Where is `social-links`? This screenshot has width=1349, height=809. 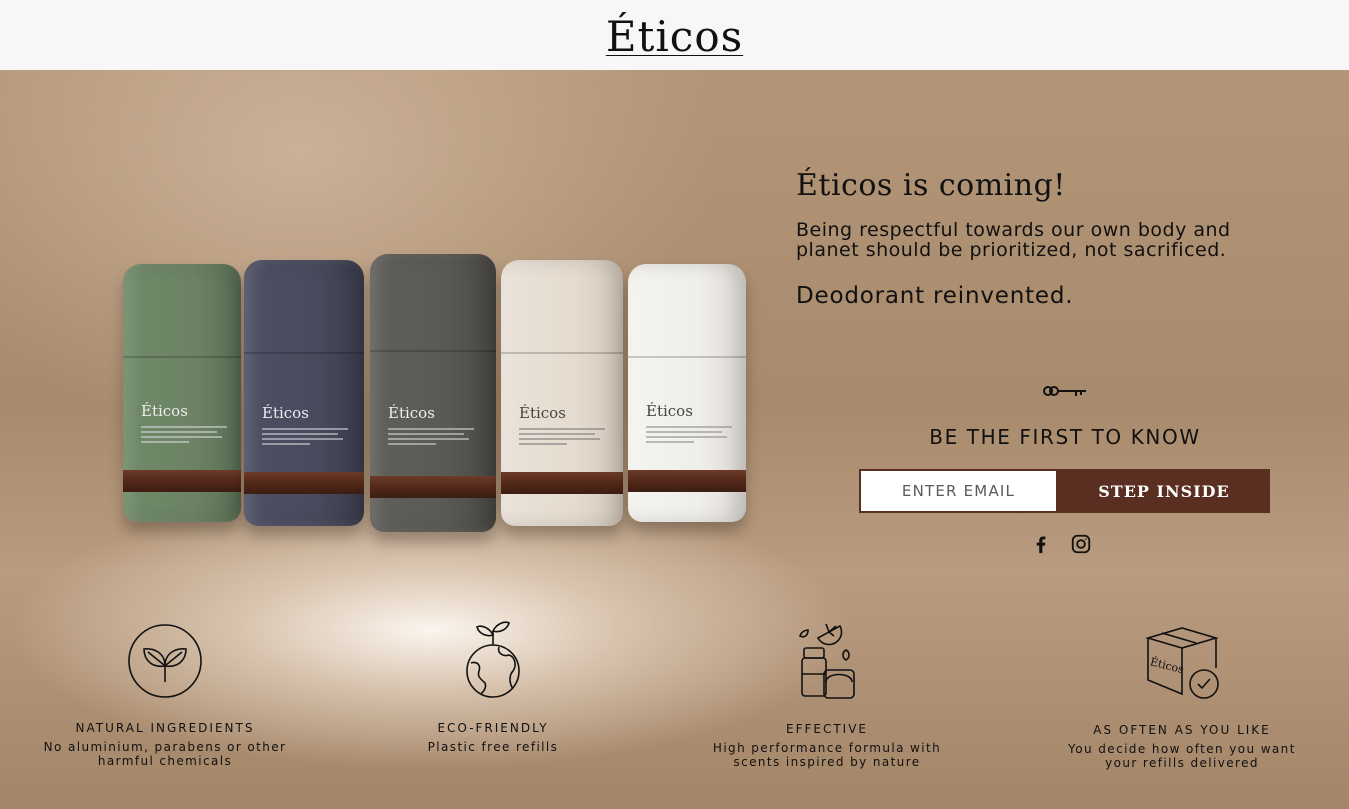 social-links is located at coordinates (1070, 545).